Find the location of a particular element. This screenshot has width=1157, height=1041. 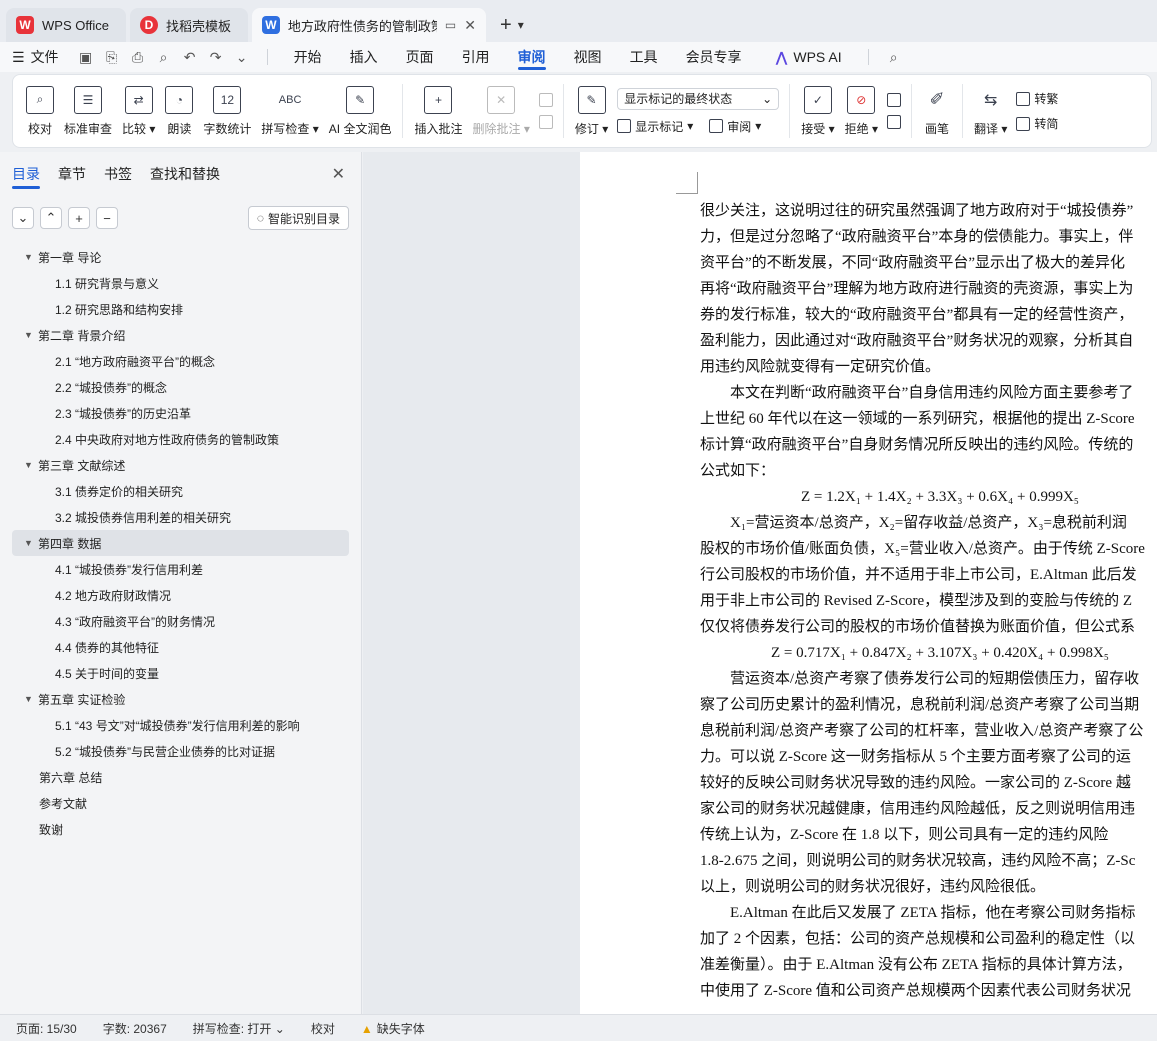

next-comment-button is located at coordinates (545, 122).